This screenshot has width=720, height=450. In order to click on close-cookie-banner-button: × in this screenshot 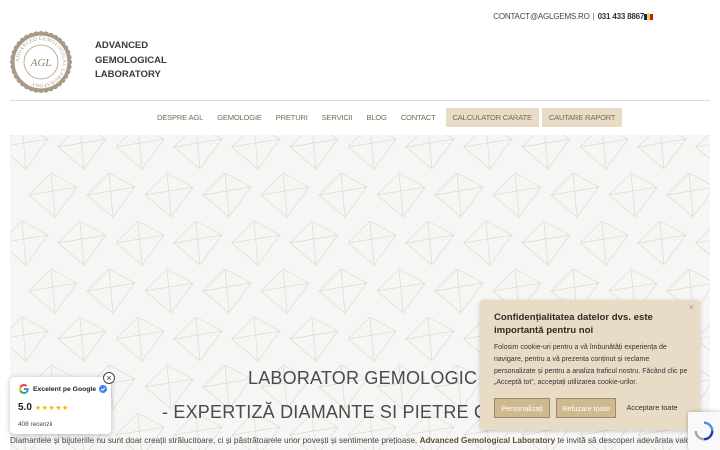, I will do `click(691, 307)`.